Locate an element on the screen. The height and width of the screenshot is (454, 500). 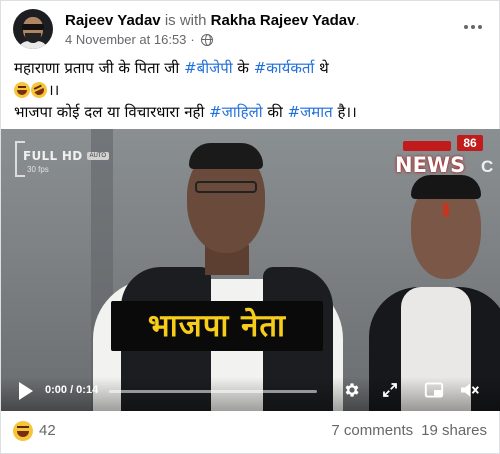
video-person-center-glasses is located at coordinates (226, 187).